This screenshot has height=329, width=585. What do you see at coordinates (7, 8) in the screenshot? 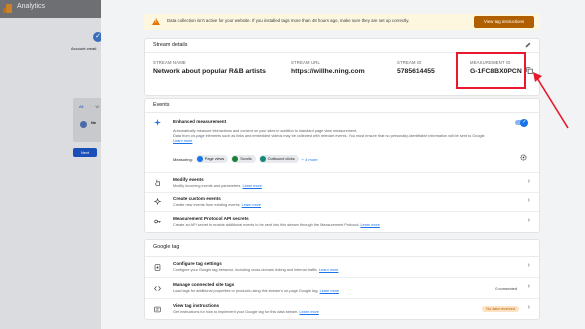
I see `analytics-logo-icon` at bounding box center [7, 8].